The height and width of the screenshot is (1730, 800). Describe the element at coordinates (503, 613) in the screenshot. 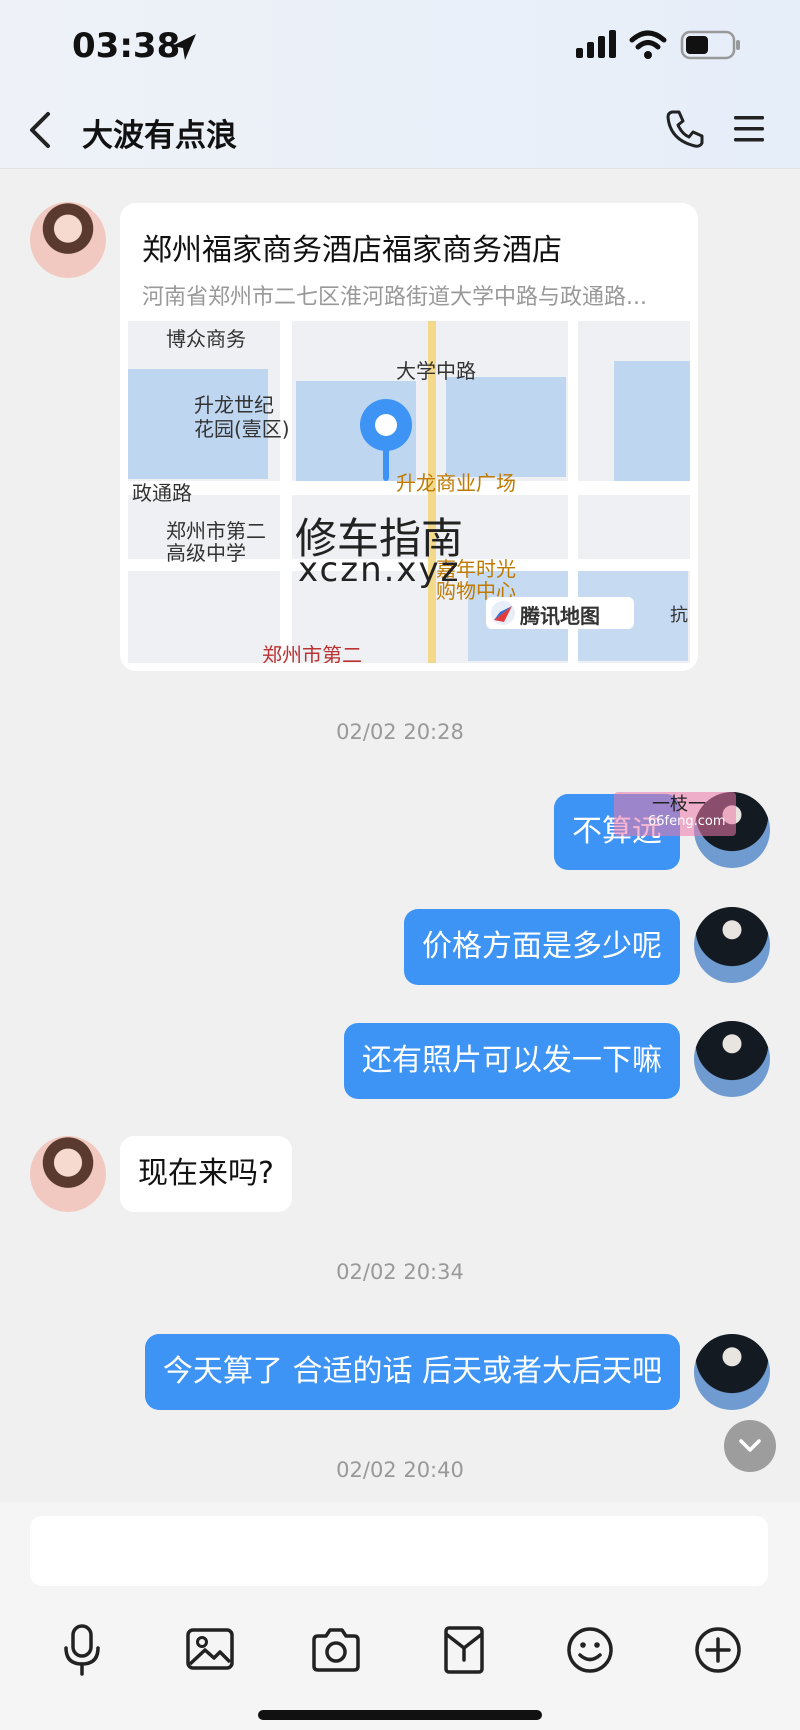

I see `tencent-map-logo-icon` at that location.